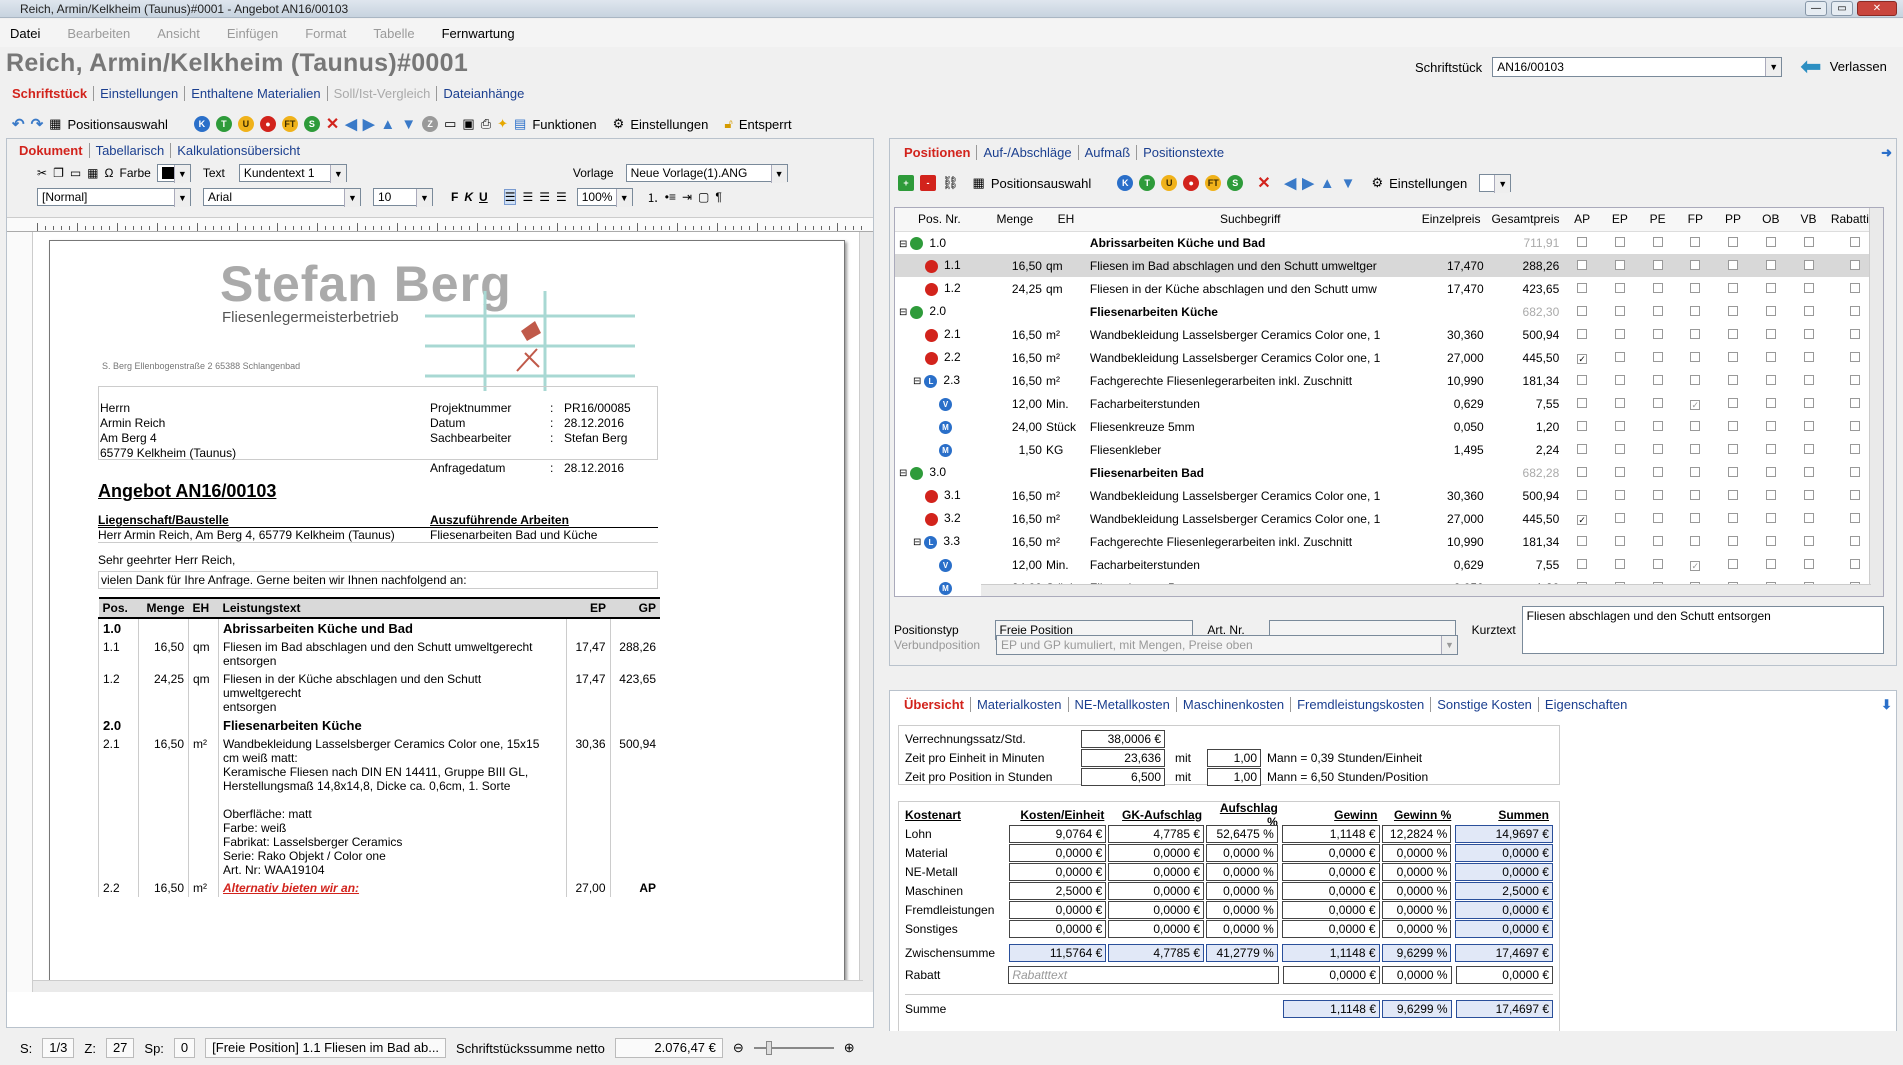 Image resolution: width=1903 pixels, height=1065 pixels. Describe the element at coordinates (1525, 220) in the screenshot. I see `grid-header-5: Gesamtpreis` at that location.